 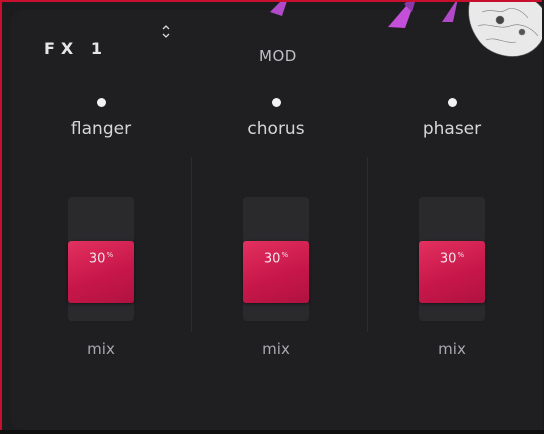 I want to click on fx-name-phaser: phaser, so click(x=452, y=129).